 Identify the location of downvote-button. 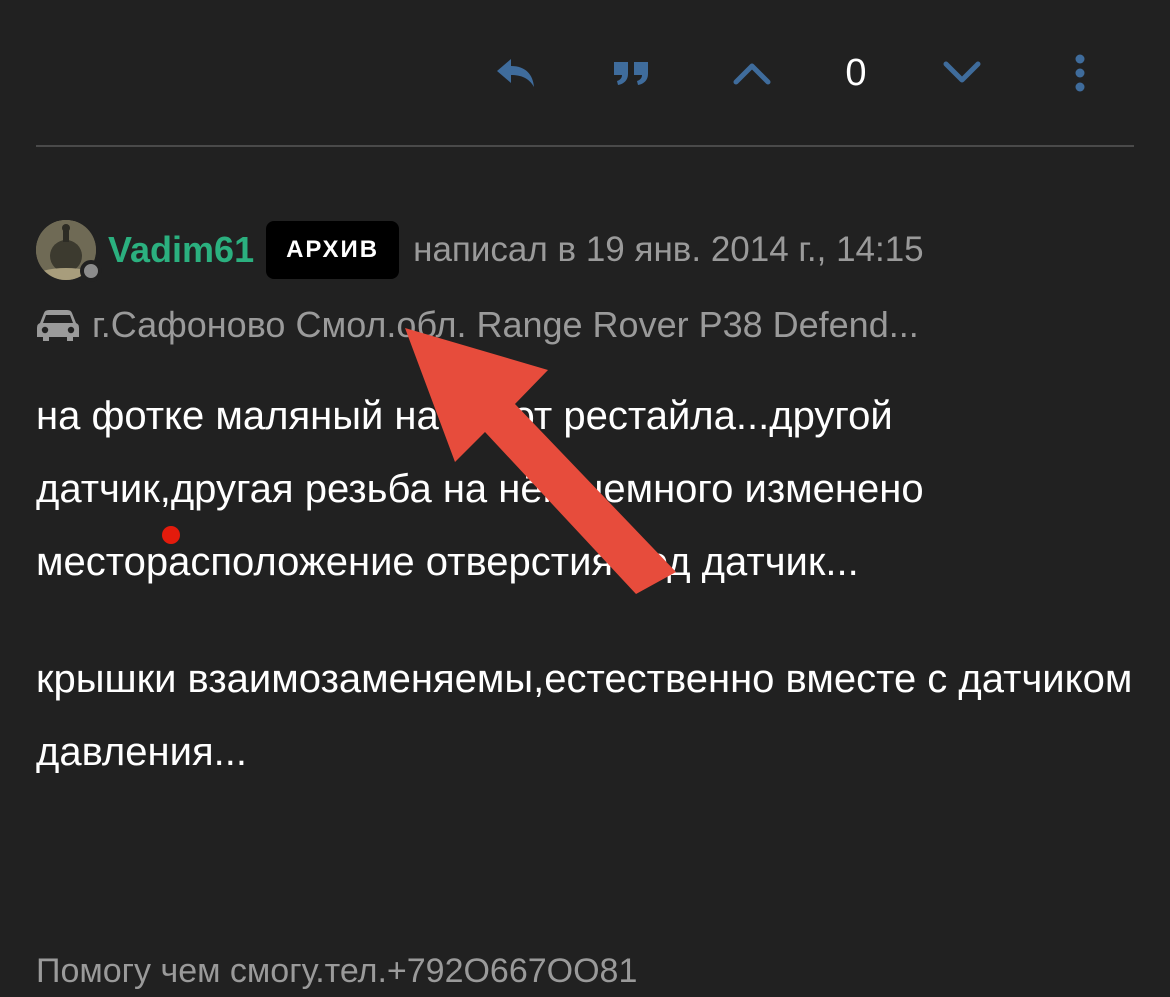
(962, 73).